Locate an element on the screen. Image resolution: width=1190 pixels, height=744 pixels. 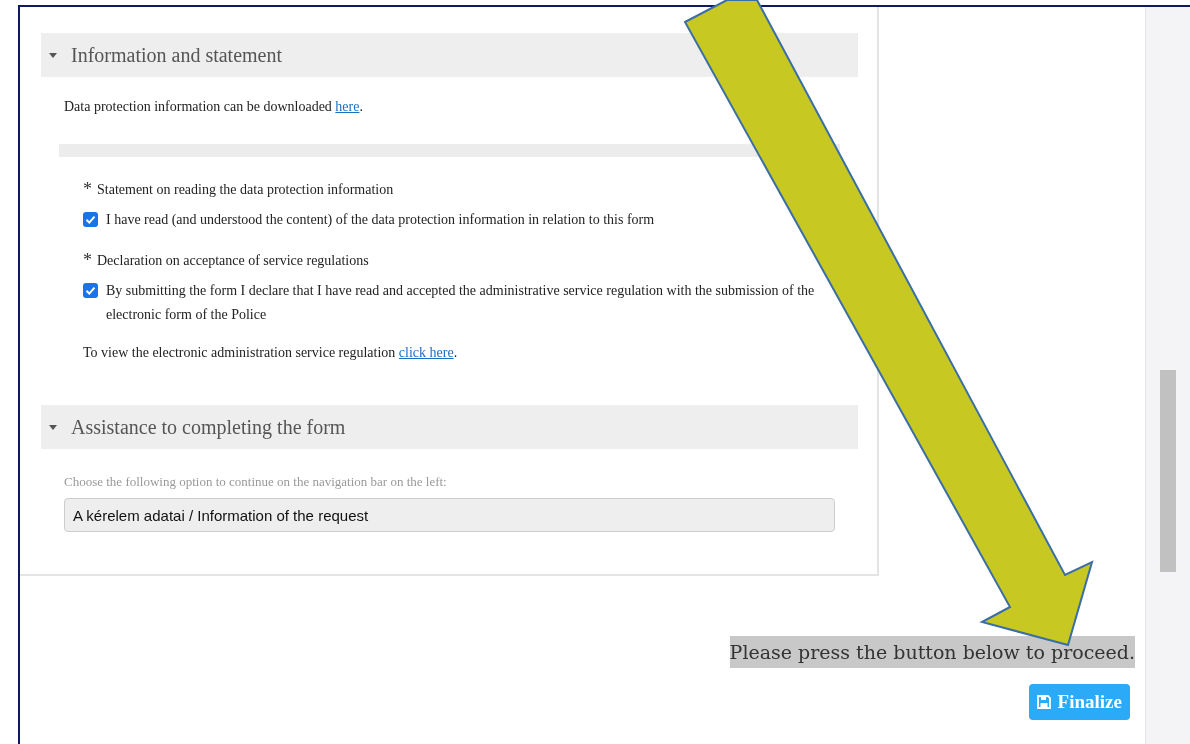
checkbox-label: By submitting the form I declare that I have read and accepted the administrative service regulation with the submission of the electronic form of the Police is located at coordinates (461, 303).